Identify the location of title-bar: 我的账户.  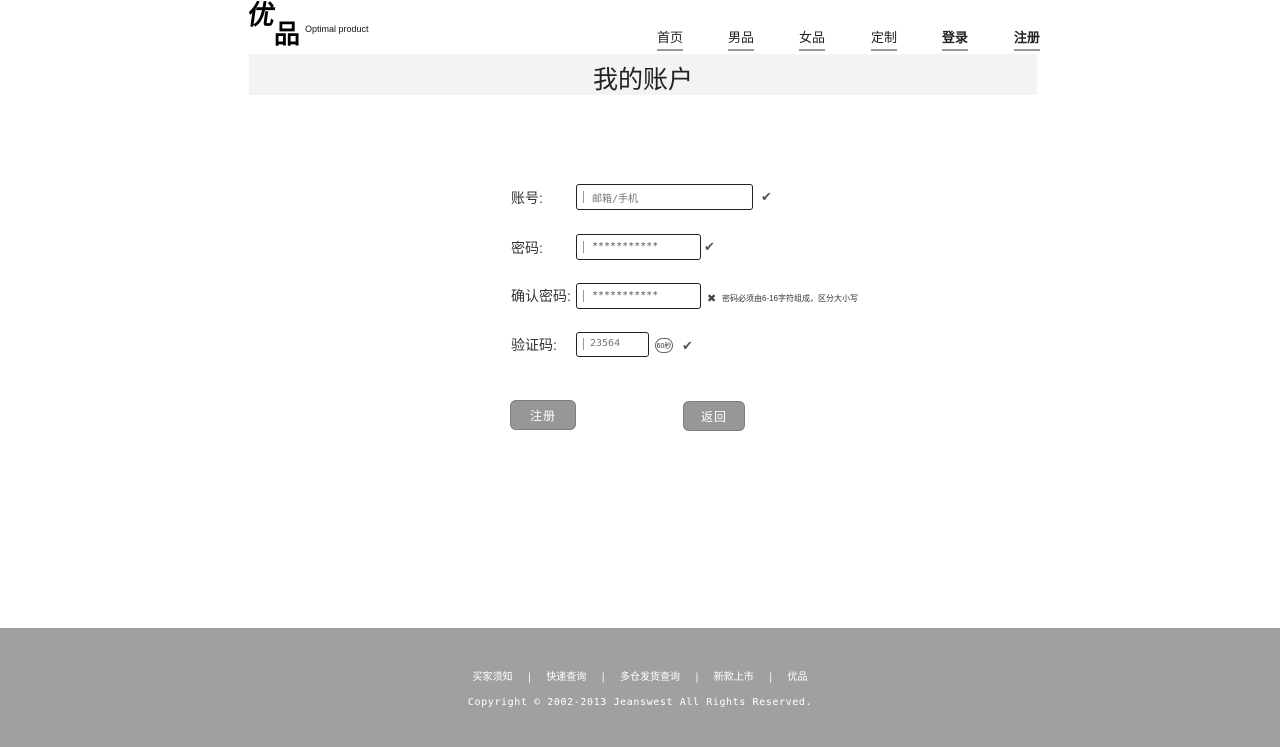
(643, 74).